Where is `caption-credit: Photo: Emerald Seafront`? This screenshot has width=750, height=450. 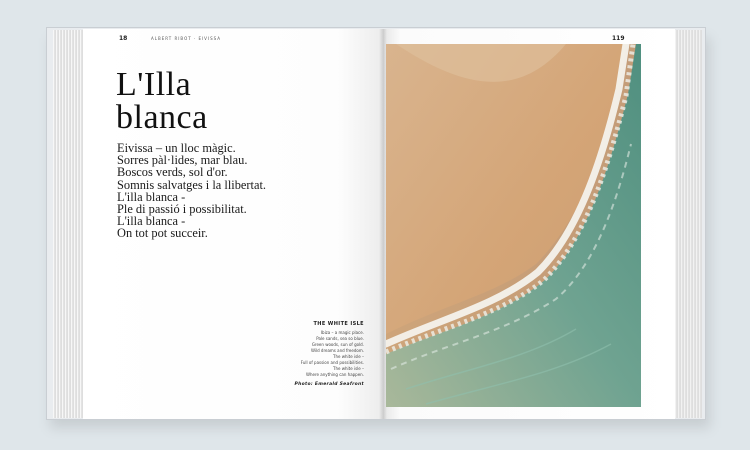 caption-credit: Photo: Emerald Seafront is located at coordinates (329, 384).